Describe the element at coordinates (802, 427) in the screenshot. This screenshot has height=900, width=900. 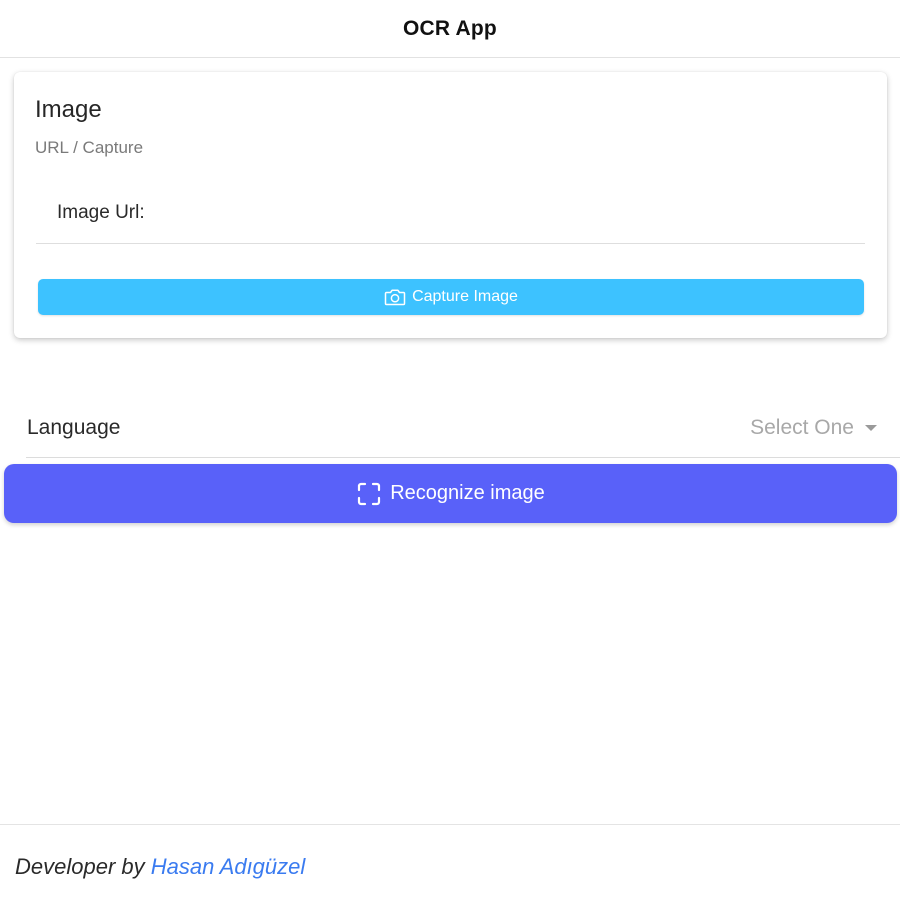
I see `language-select-value: Select One` at that location.